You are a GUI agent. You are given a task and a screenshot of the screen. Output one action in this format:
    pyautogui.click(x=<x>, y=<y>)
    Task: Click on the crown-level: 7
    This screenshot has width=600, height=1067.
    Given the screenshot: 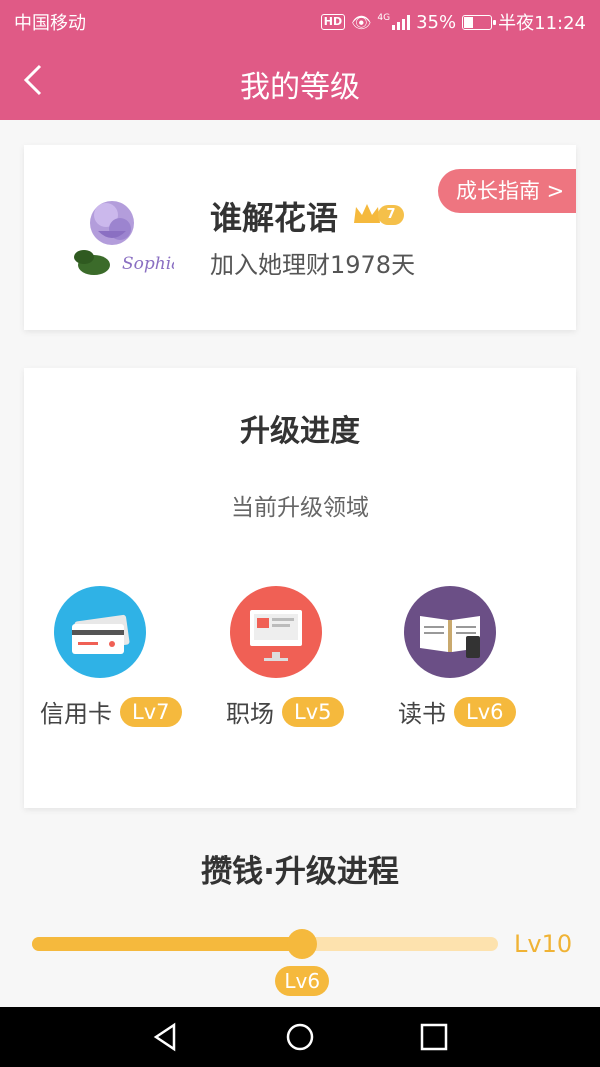 What is the action you would take?
    pyautogui.click(x=391, y=215)
    